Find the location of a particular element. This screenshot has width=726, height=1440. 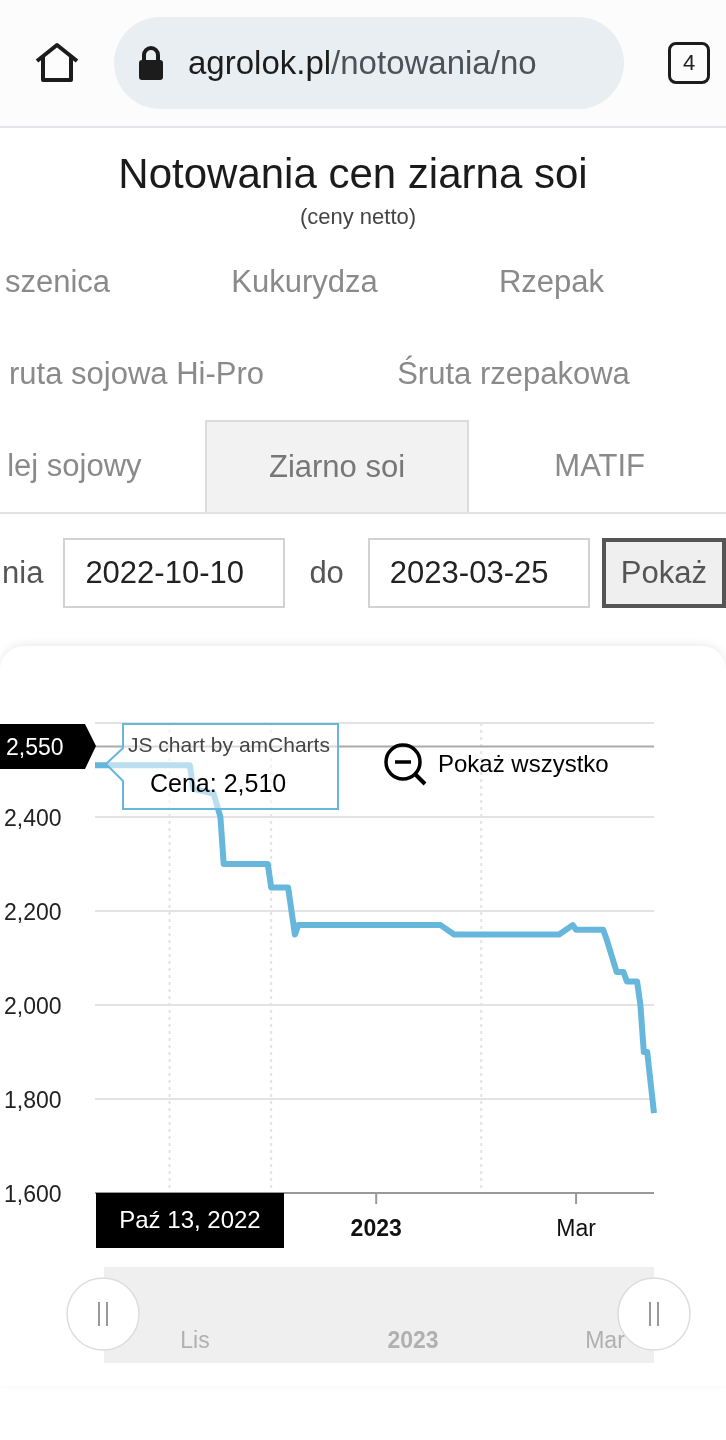

page-subtitle: (ceny netto) is located at coordinates (358, 217).